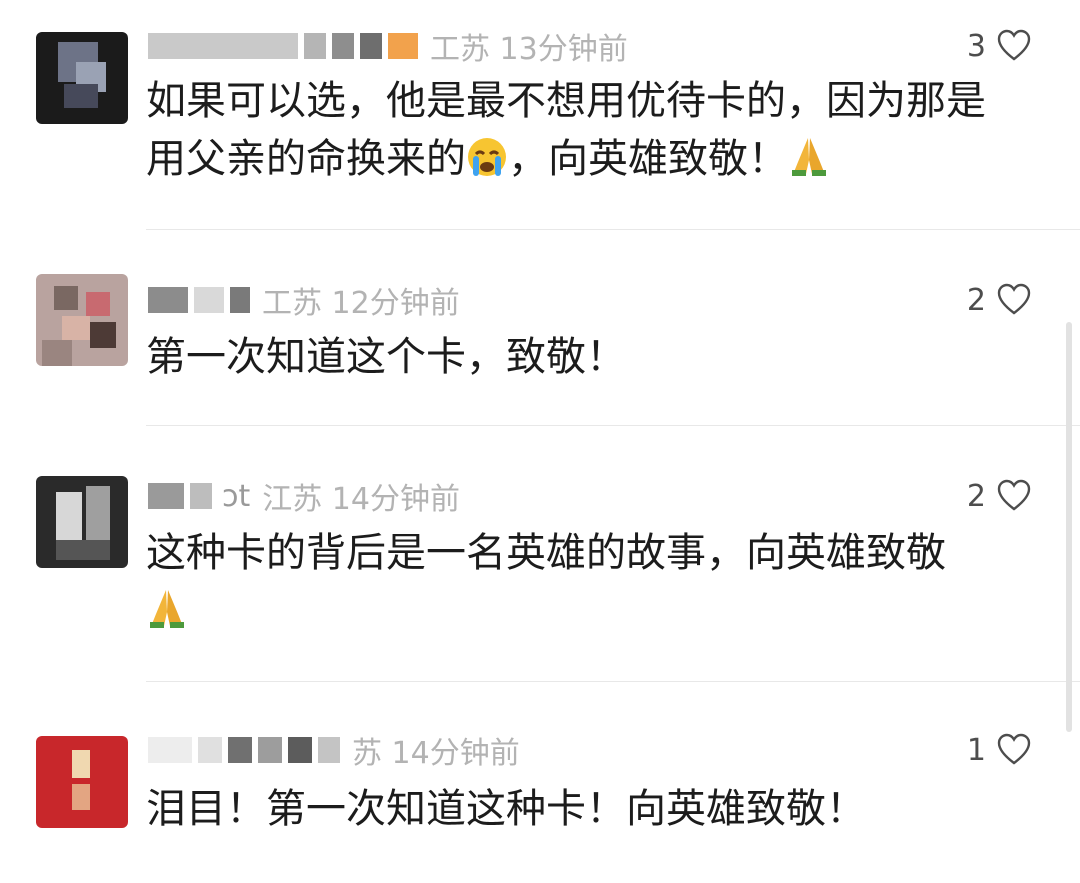  I want to click on location-time: 江苏 14分钟前, so click(361, 499).